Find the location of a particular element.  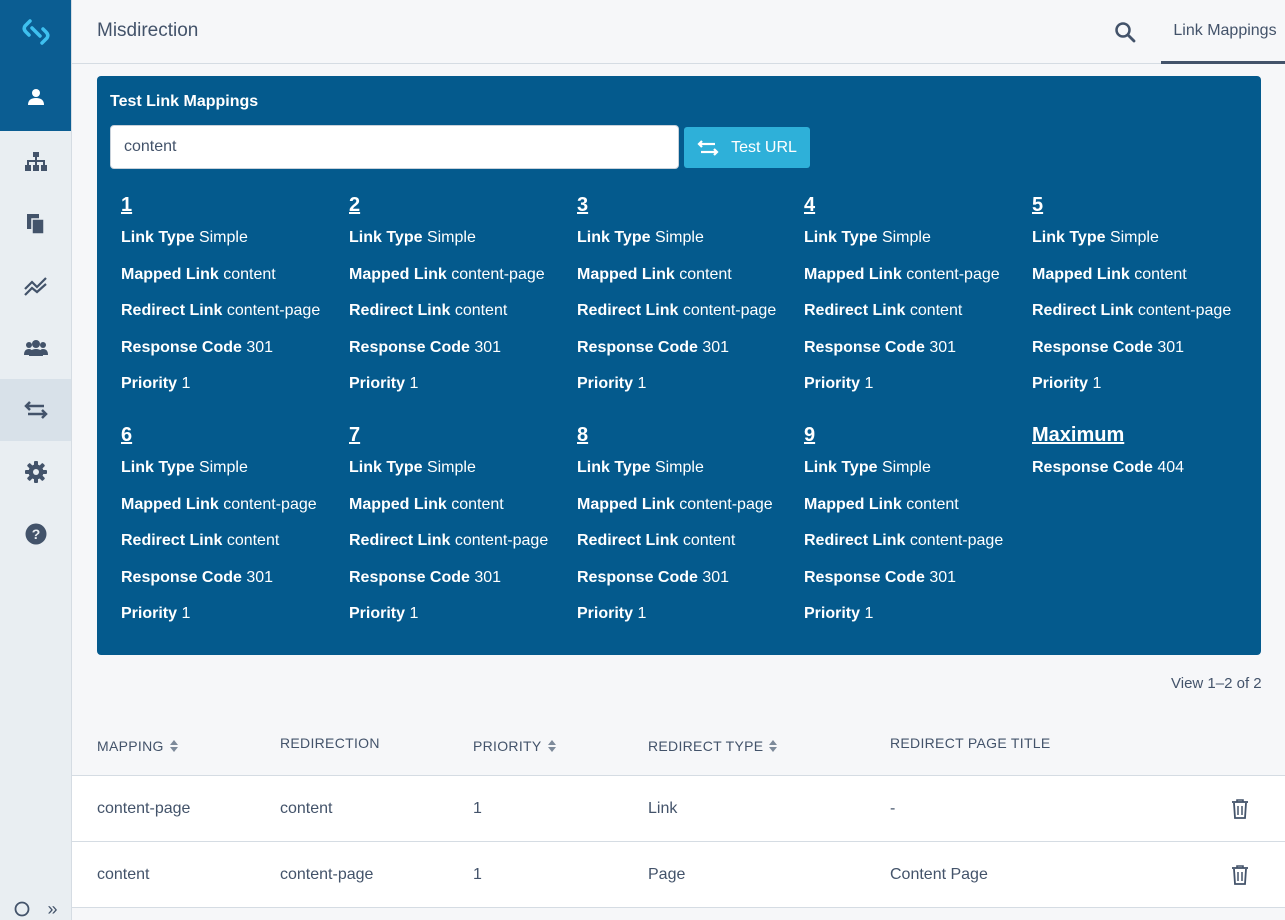

column-header-redirection: REDIRECTION is located at coordinates (330, 743).